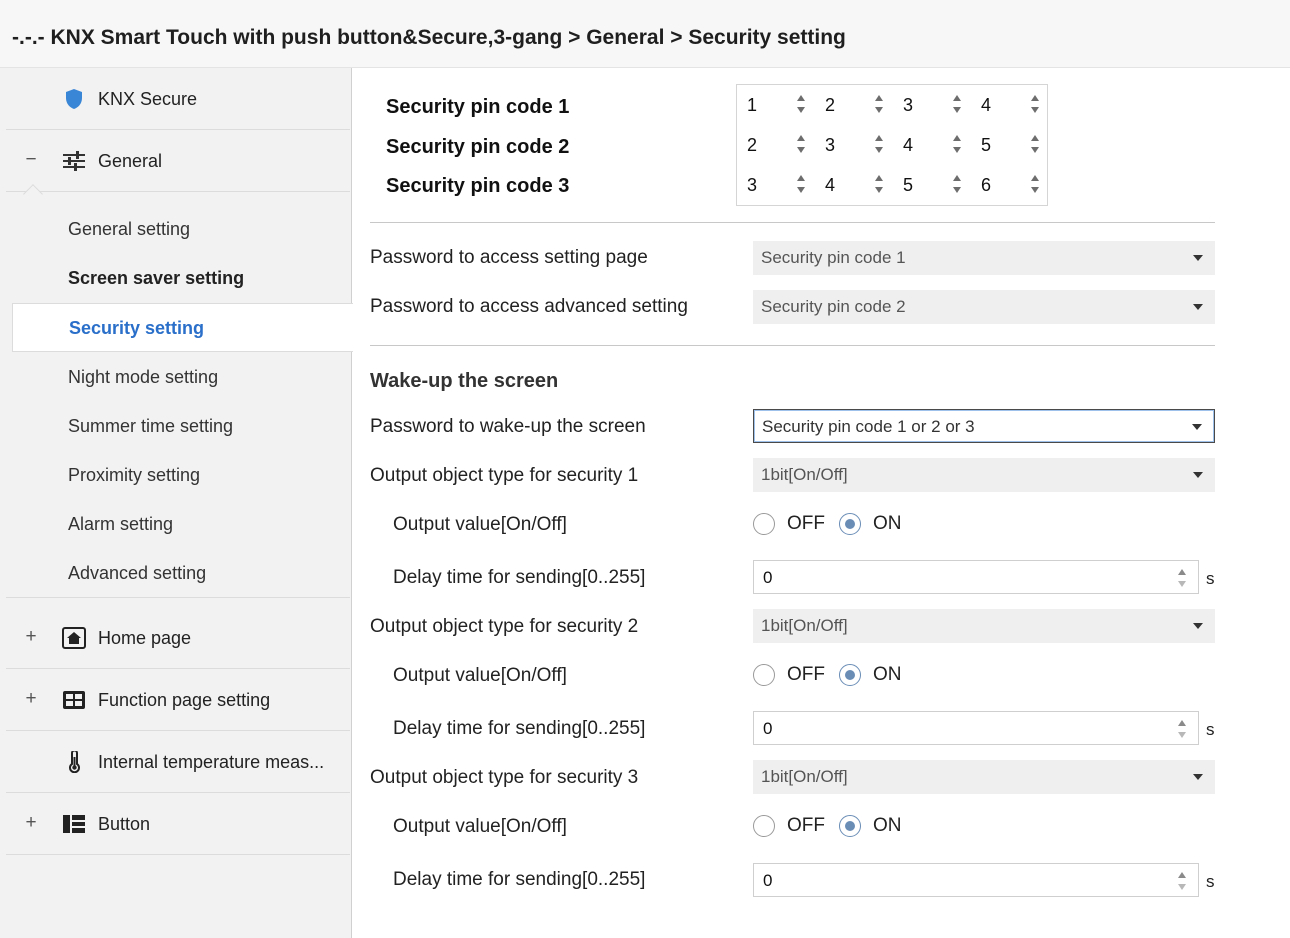 This screenshot has height=938, width=1290. Describe the element at coordinates (124, 824) in the screenshot. I see `sidebar-item-label: Button` at that location.